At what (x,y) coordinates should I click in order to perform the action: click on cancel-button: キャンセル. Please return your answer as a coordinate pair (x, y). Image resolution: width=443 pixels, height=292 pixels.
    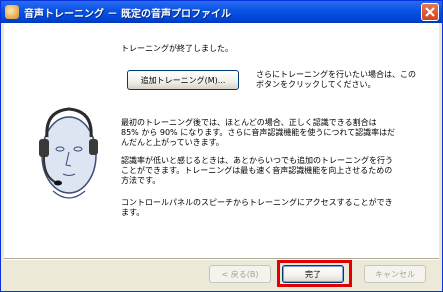
    Looking at the image, I should click on (395, 274).